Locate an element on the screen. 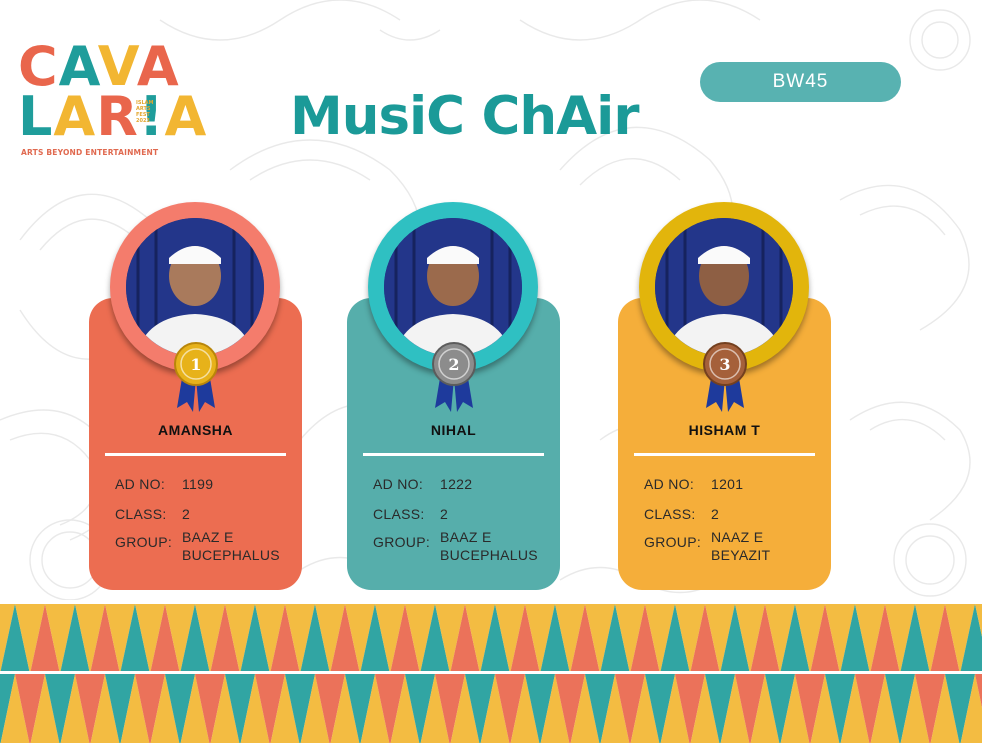  svg-text: 3 is located at coordinates (724, 364).